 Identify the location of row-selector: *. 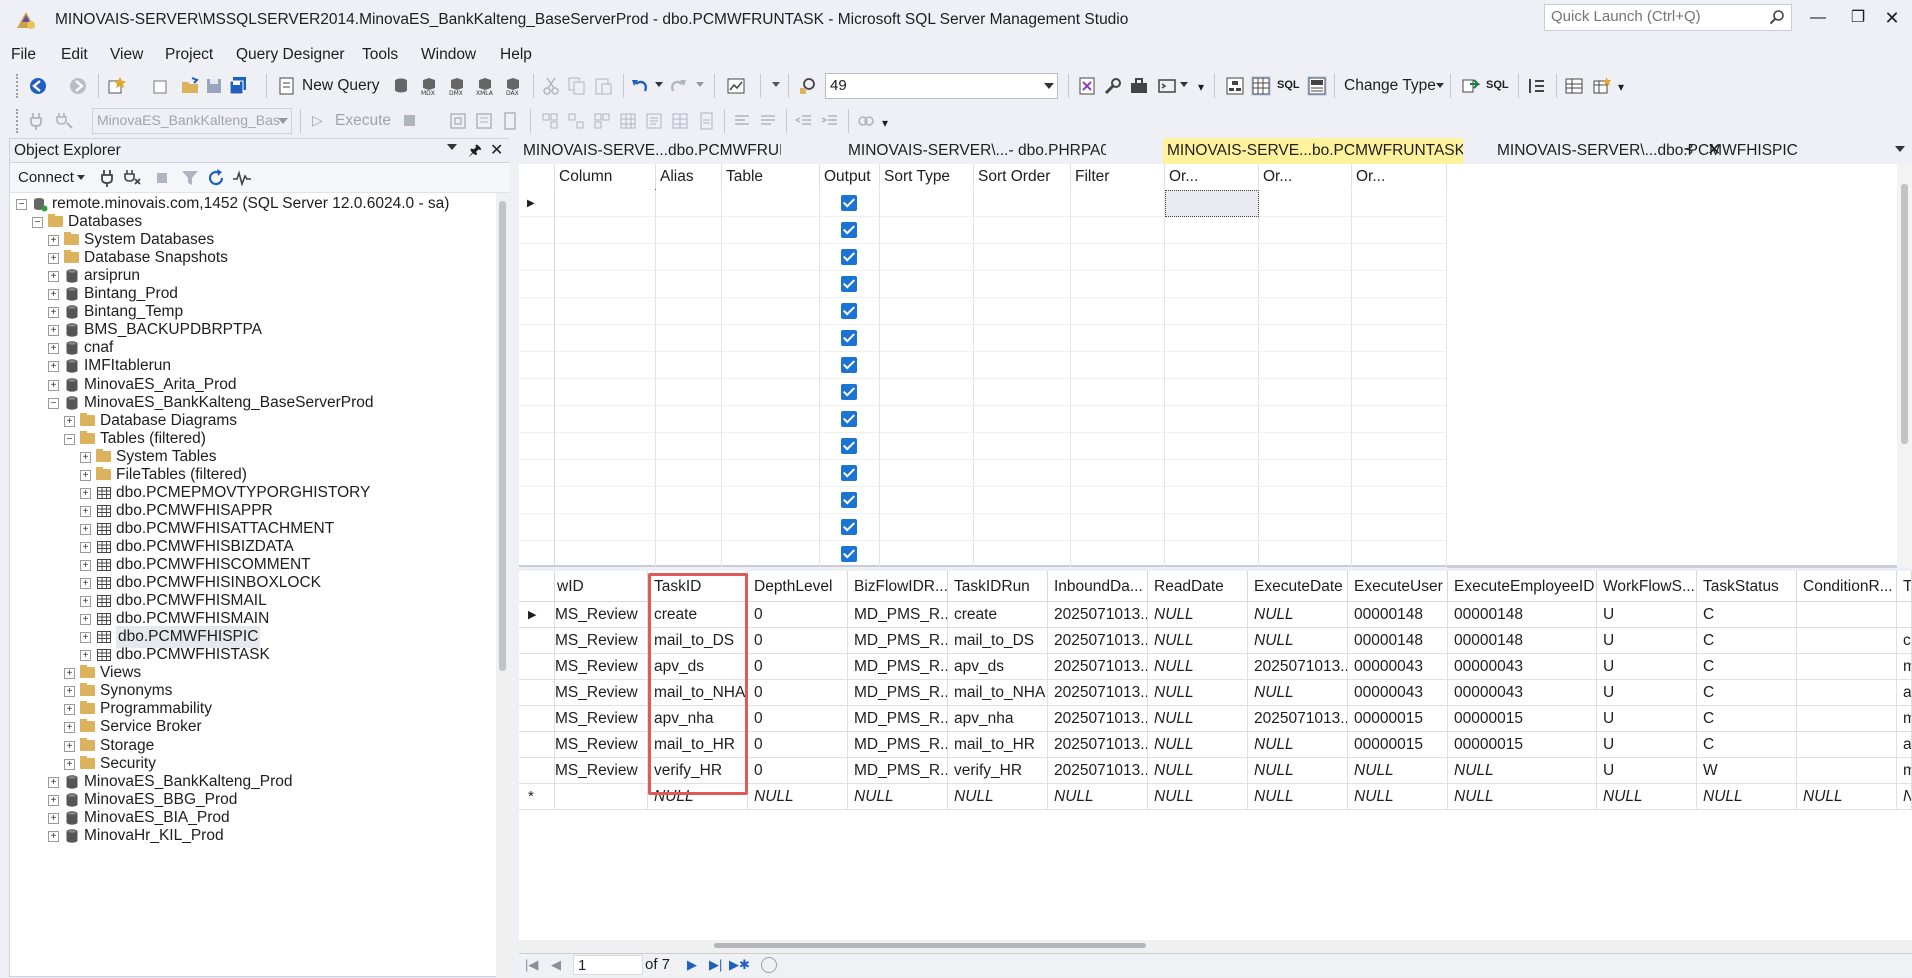
(537, 797).